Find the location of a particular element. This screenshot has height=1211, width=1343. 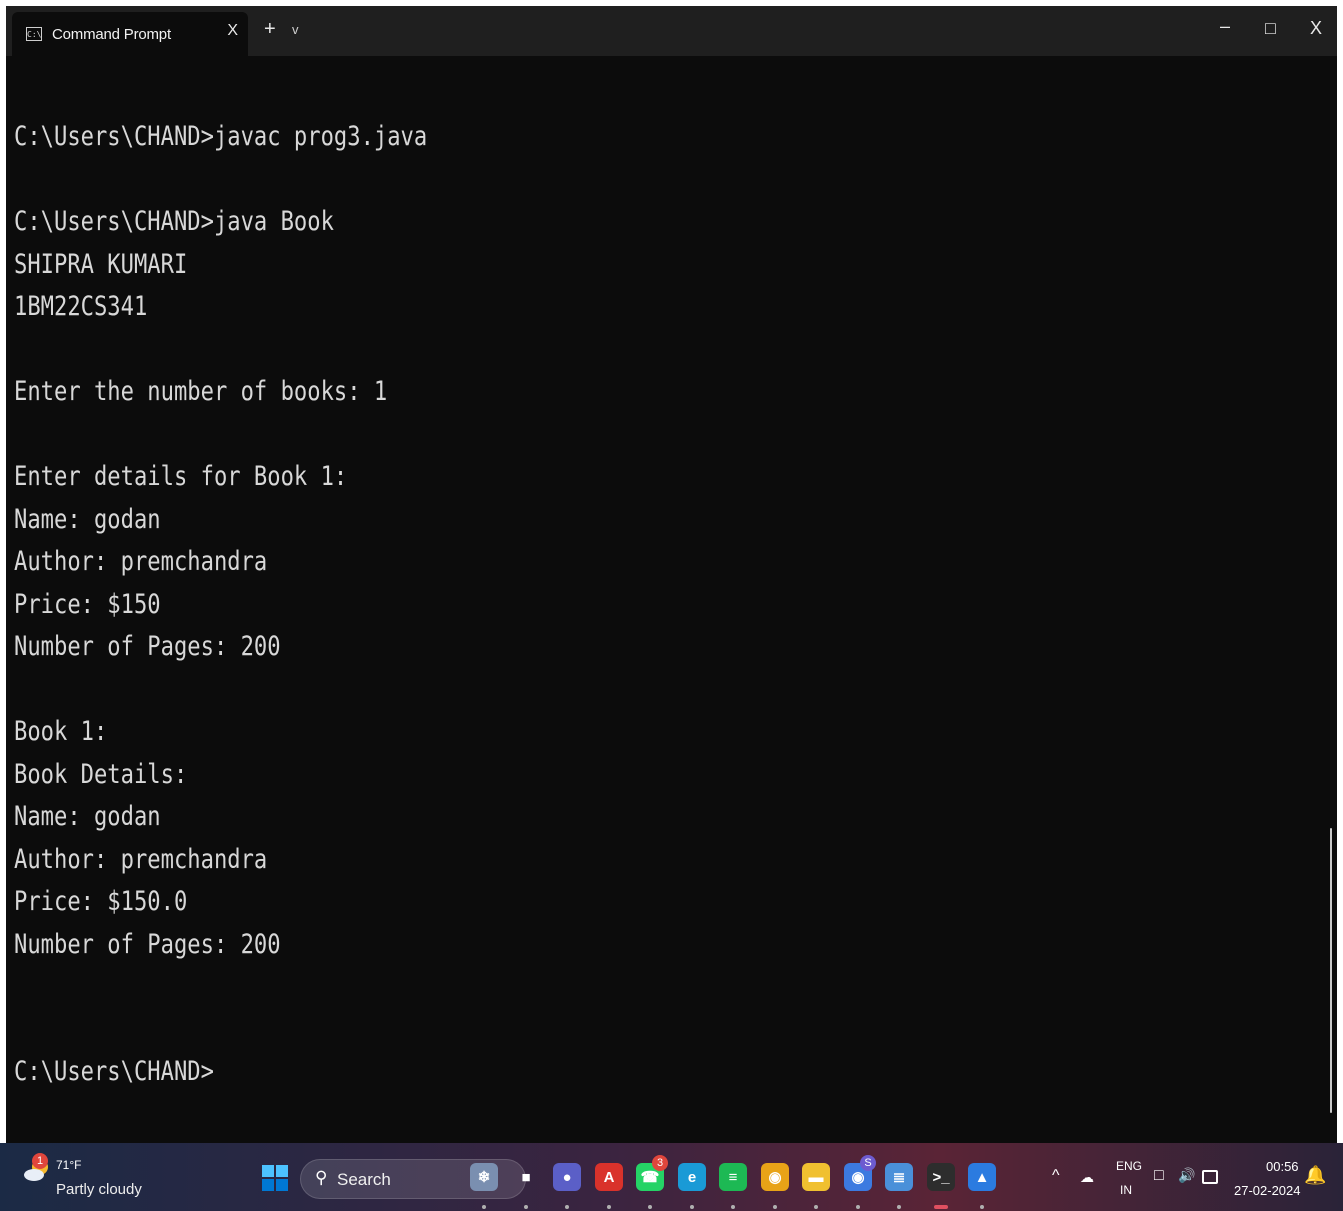

terminal-line: Book Details: is located at coordinates (101, 774).